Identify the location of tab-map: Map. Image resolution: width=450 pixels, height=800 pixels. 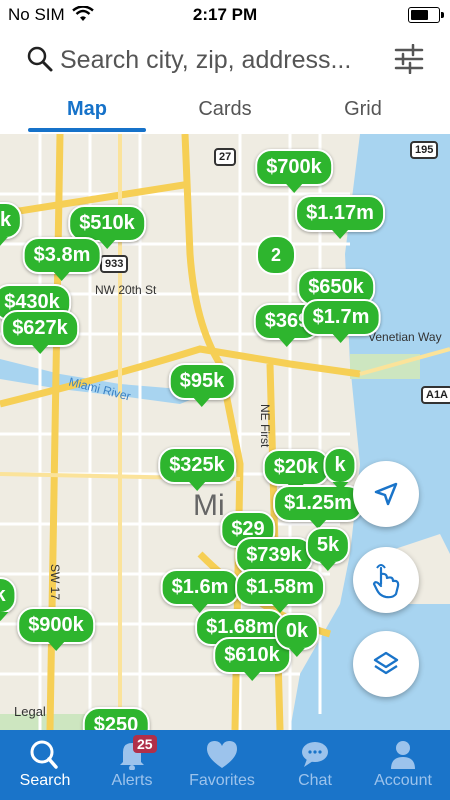
(87, 109).